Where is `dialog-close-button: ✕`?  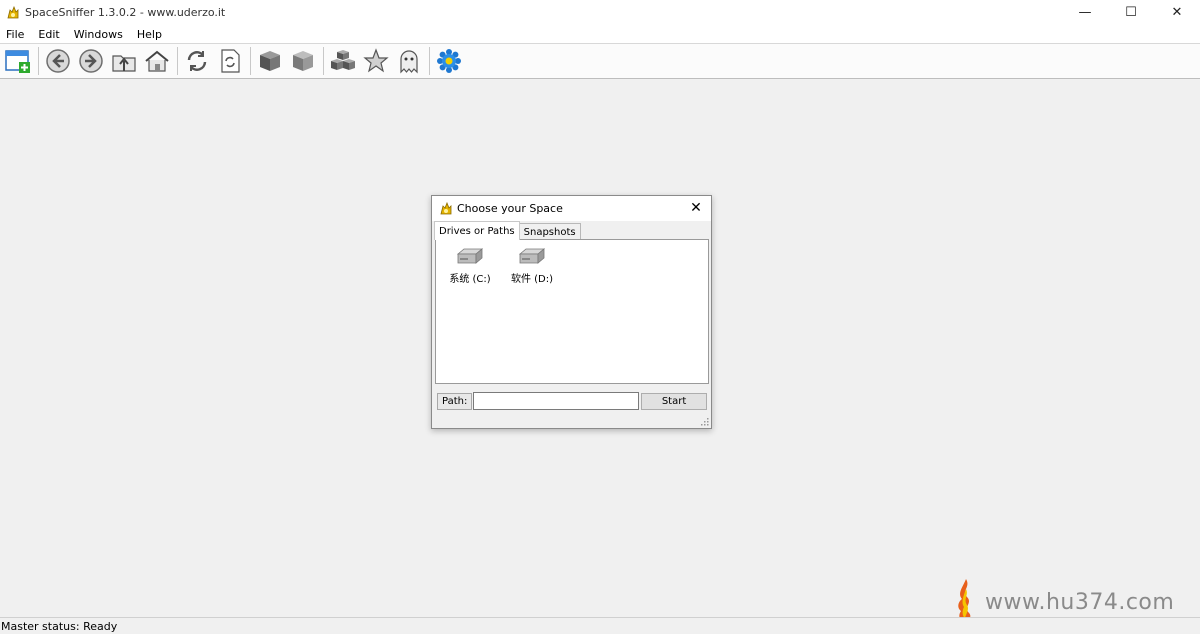 dialog-close-button: ✕ is located at coordinates (696, 208).